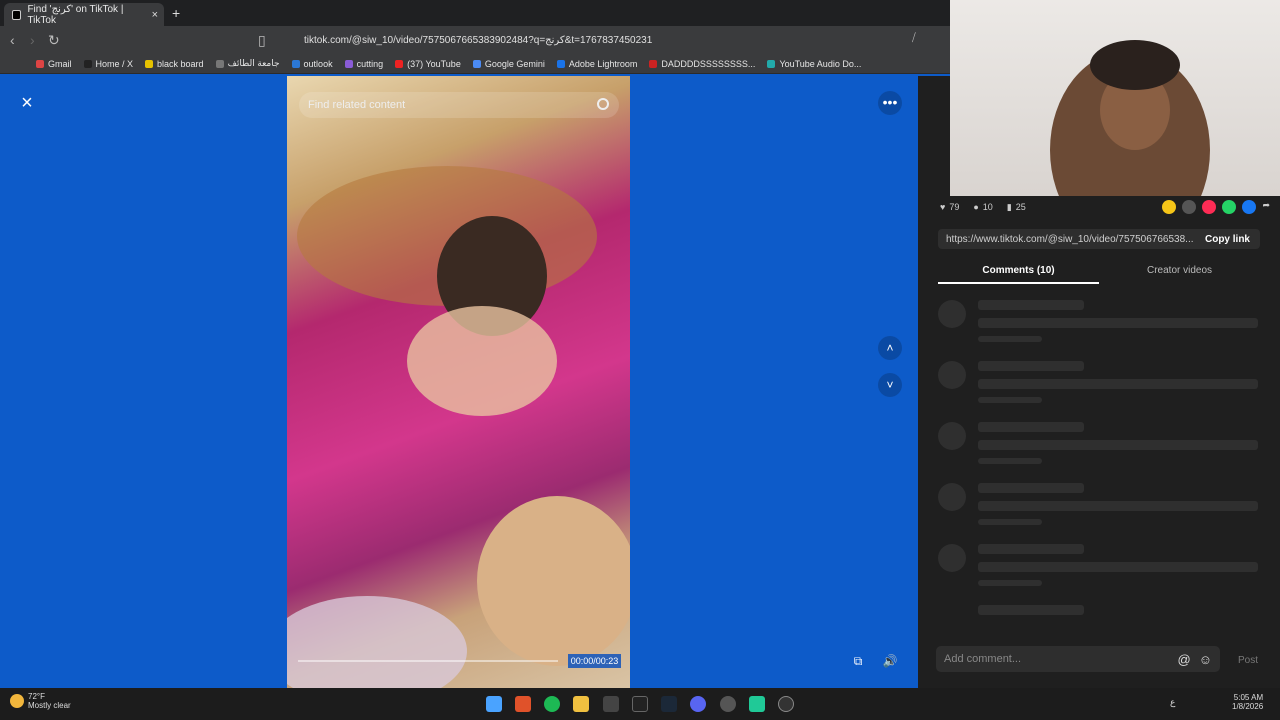 The image size is (1280, 720). I want to click on bookmark-item: جامعة الطائف, so click(247, 63).